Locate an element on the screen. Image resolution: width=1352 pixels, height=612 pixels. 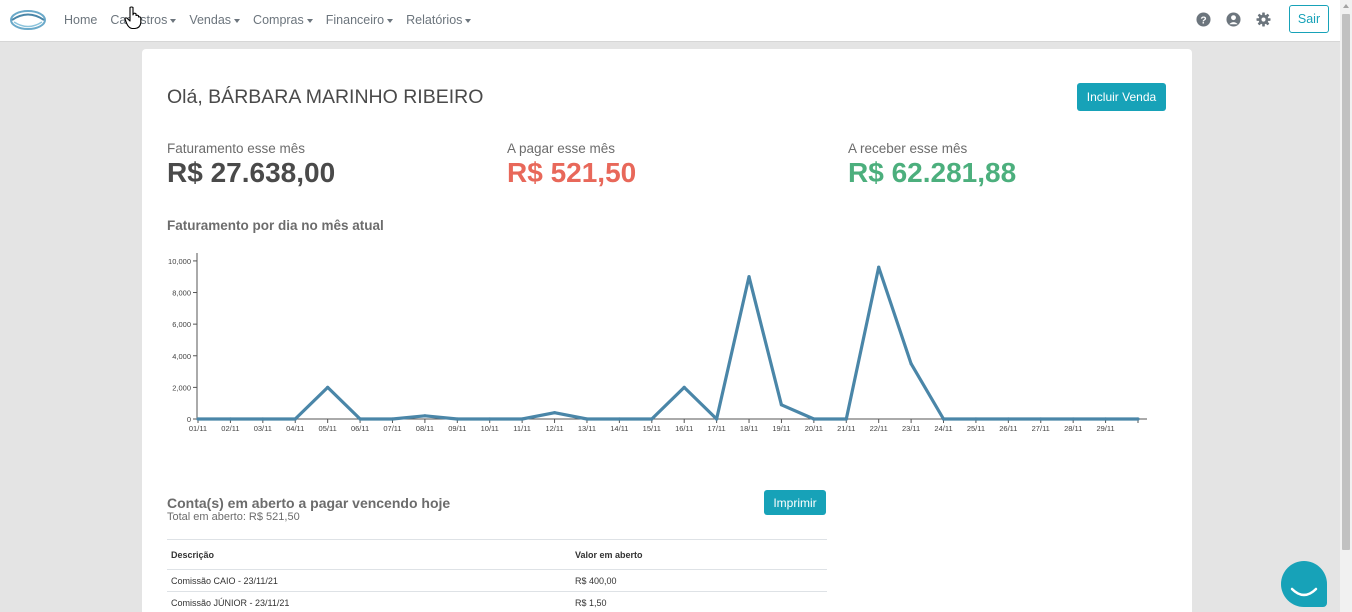
cell-open-value: R$ 400,00 is located at coordinates (596, 580).